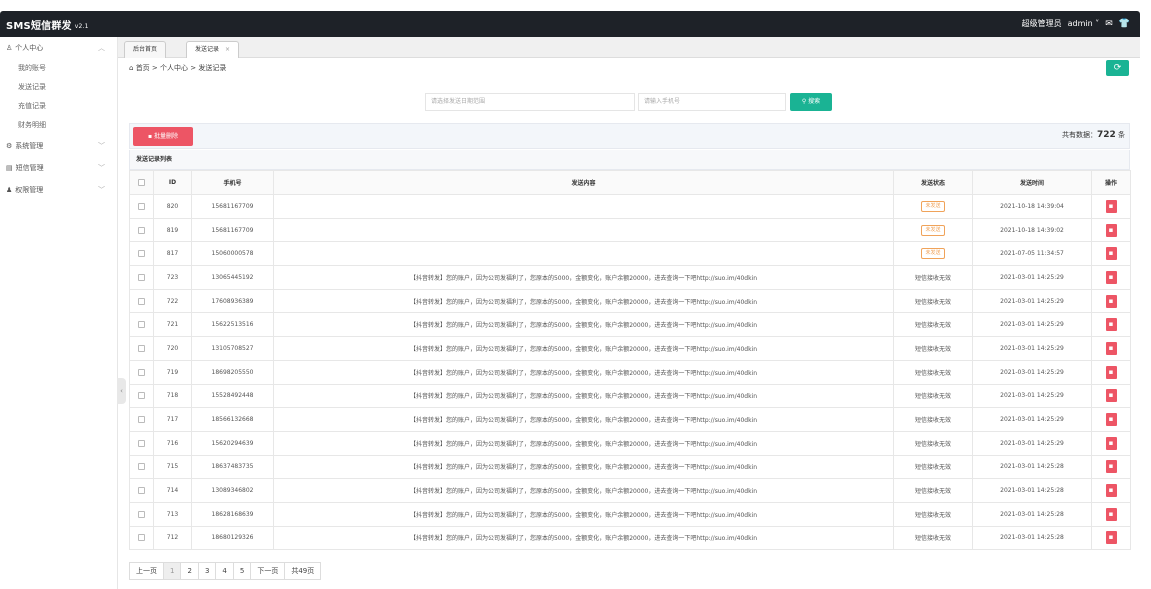 The image size is (1151, 589). Describe the element at coordinates (232, 419) in the screenshot. I see `phone-cell: 18566132668` at that location.